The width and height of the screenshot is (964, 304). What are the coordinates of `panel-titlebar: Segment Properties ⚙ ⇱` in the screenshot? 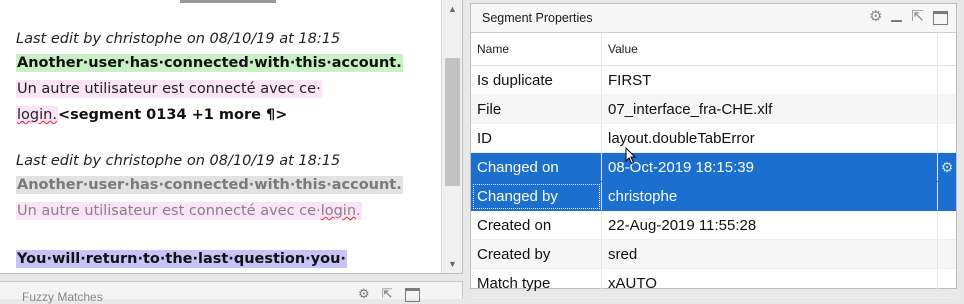 It's located at (713, 18).